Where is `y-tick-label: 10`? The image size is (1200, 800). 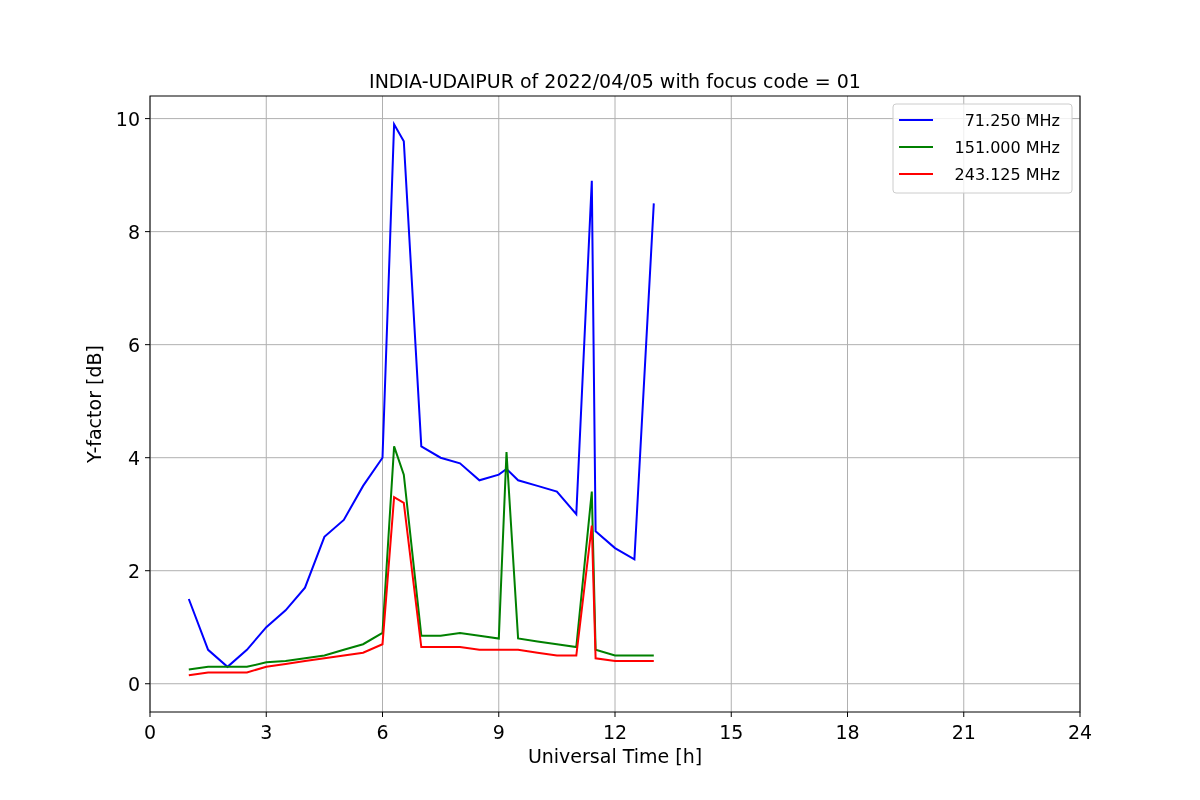 y-tick-label: 10 is located at coordinates (127, 118).